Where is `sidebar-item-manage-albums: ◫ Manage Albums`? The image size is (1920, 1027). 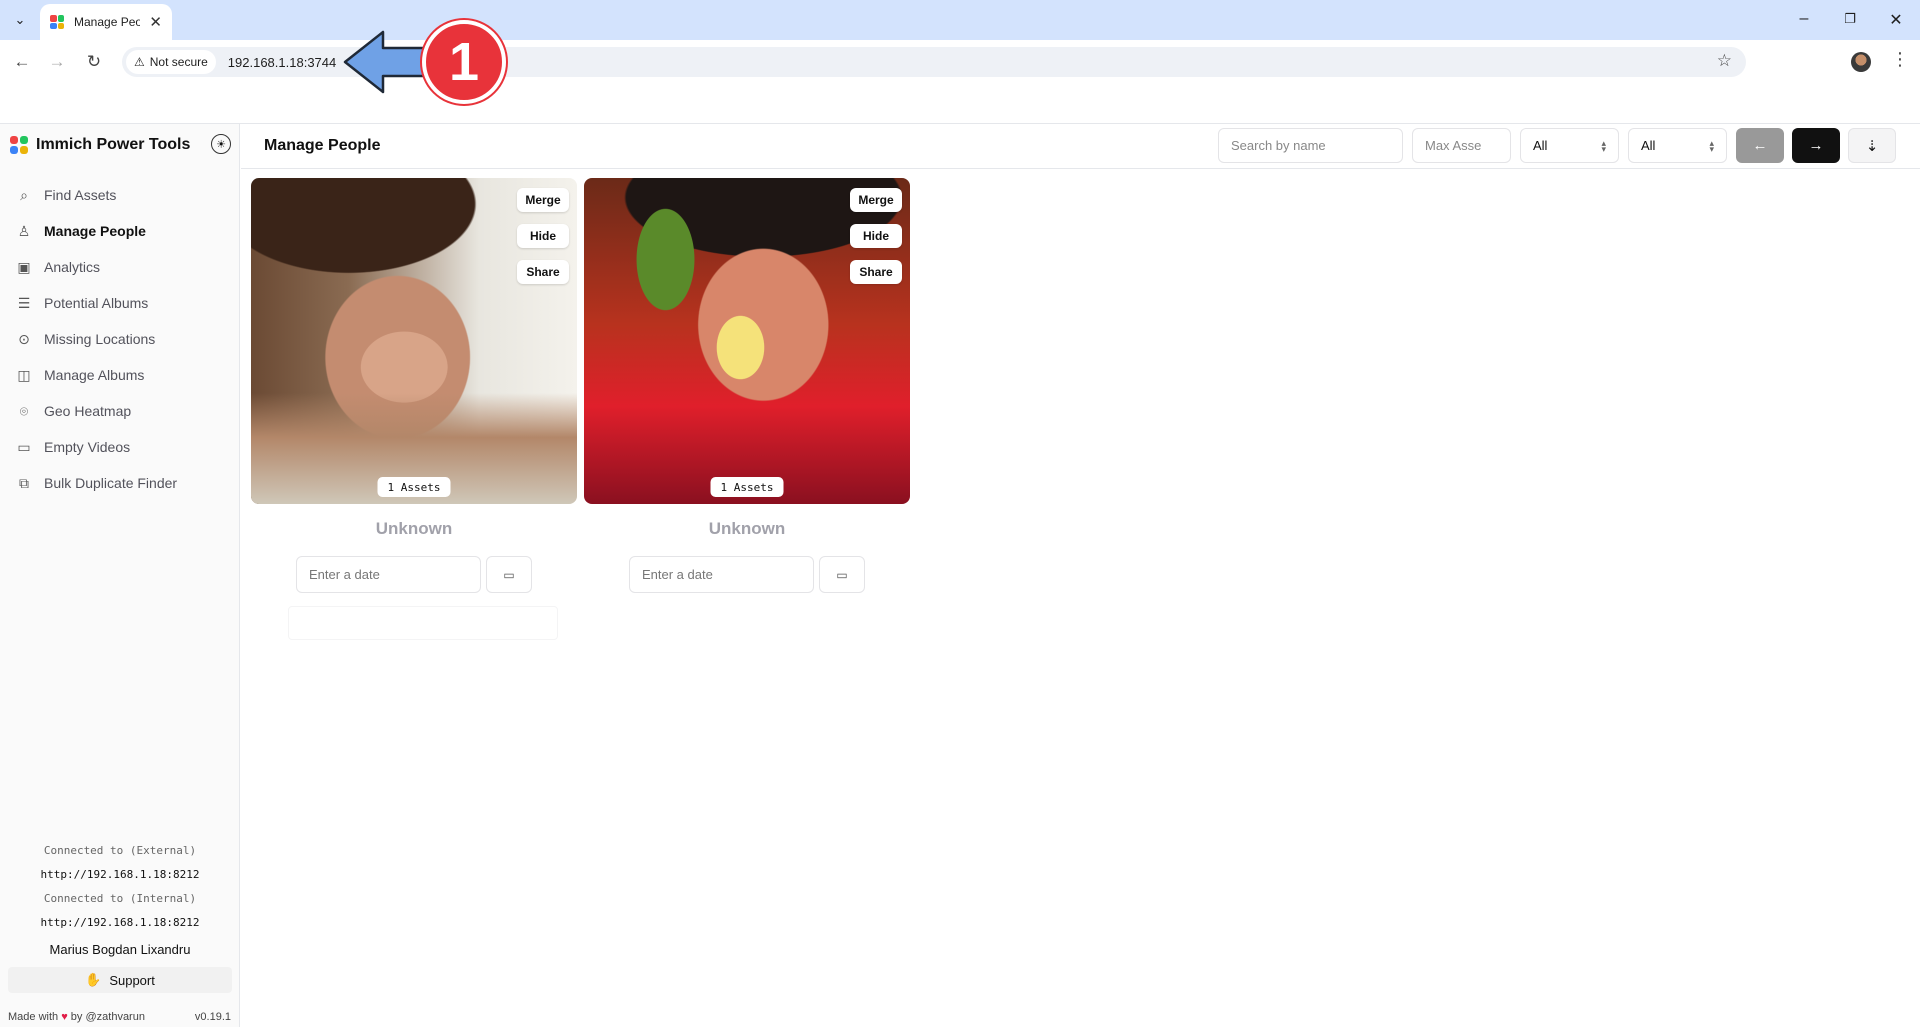
sidebar-item-manage-albums: ◫ Manage Albums is located at coordinates (120, 375).